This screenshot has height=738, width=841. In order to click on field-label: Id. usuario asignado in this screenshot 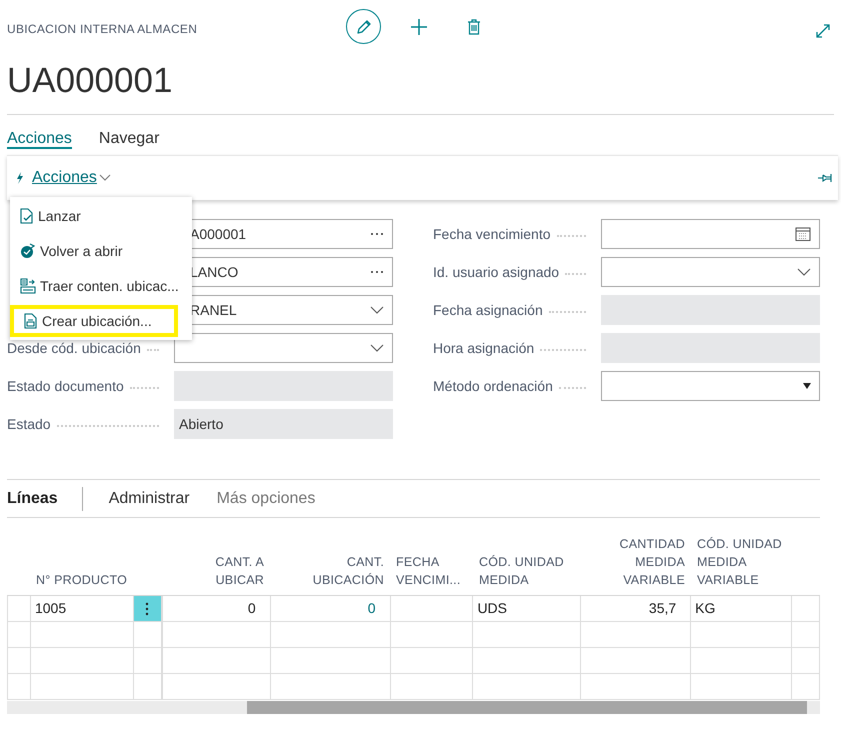, I will do `click(496, 272)`.